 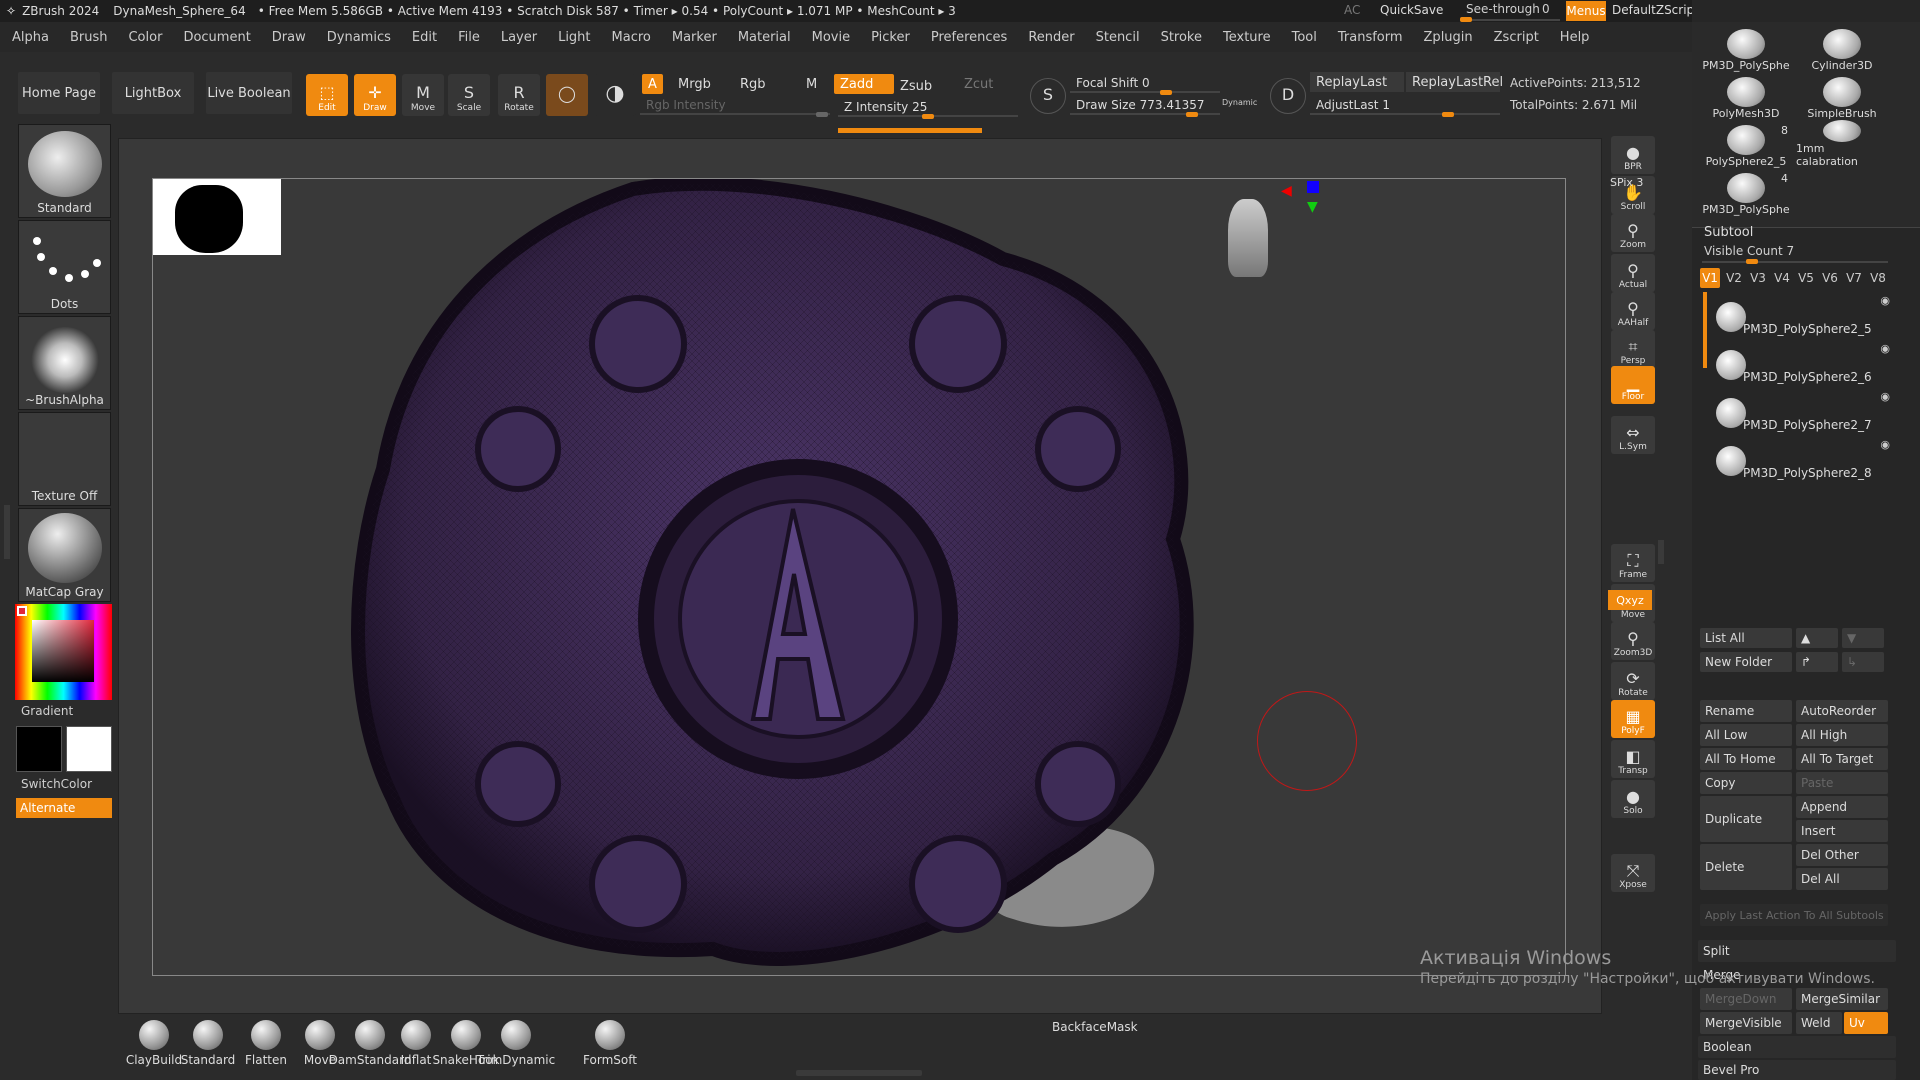 What do you see at coordinates (1803, 363) in the screenshot?
I see `subtool-item: PM3D_PolySphere2_6 ◉` at bounding box center [1803, 363].